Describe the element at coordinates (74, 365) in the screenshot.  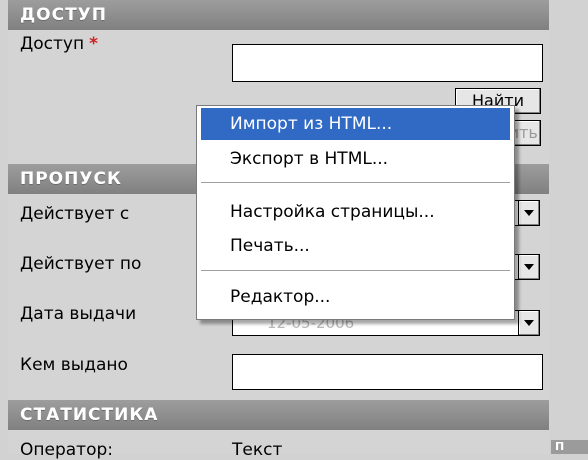
I see `issued-by-label: Кем выдано` at that location.